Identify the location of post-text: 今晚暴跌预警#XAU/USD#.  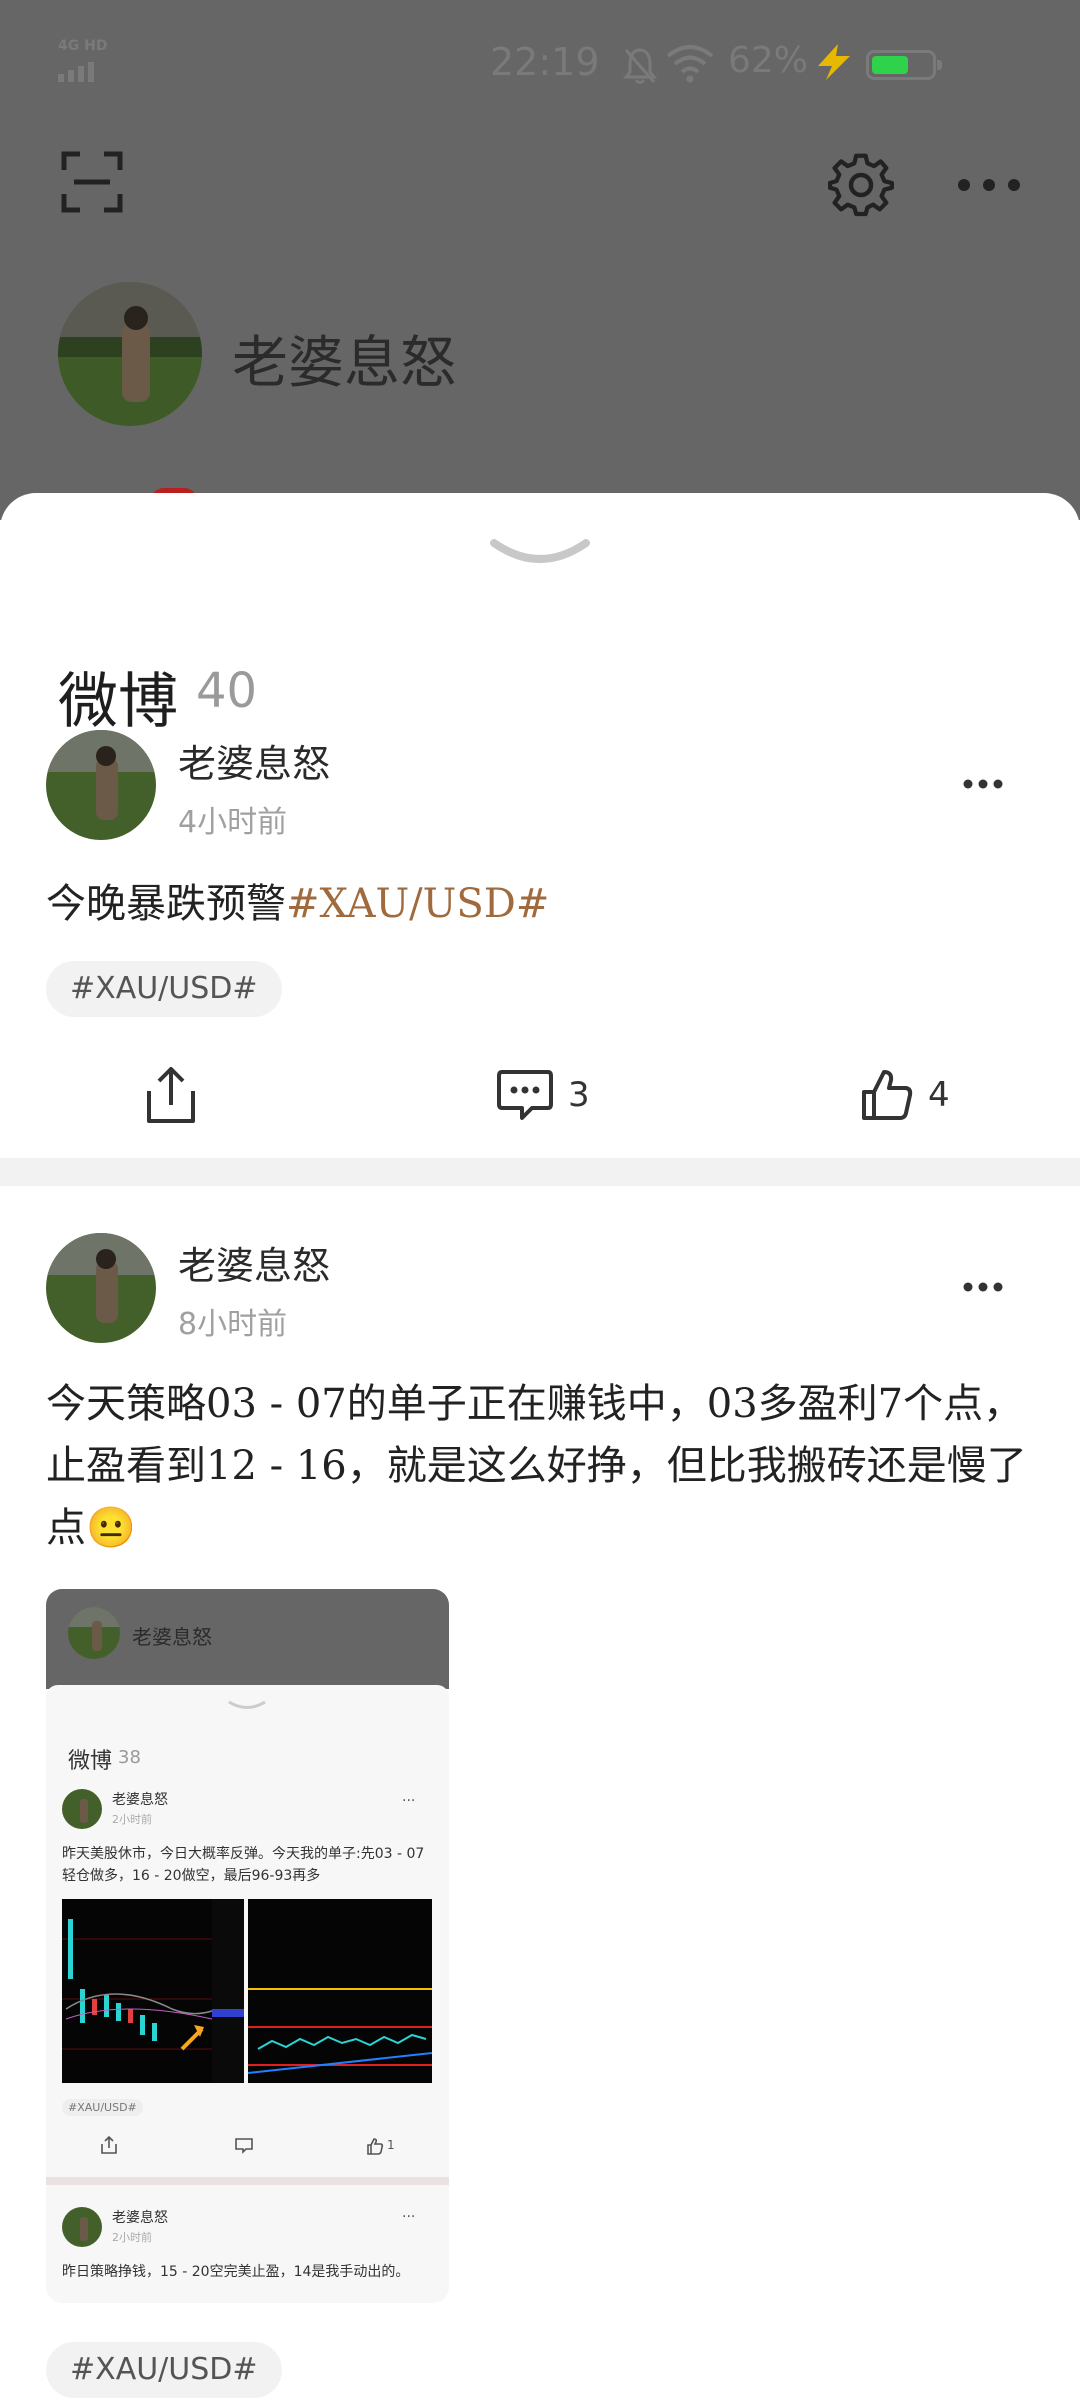
(541, 904).